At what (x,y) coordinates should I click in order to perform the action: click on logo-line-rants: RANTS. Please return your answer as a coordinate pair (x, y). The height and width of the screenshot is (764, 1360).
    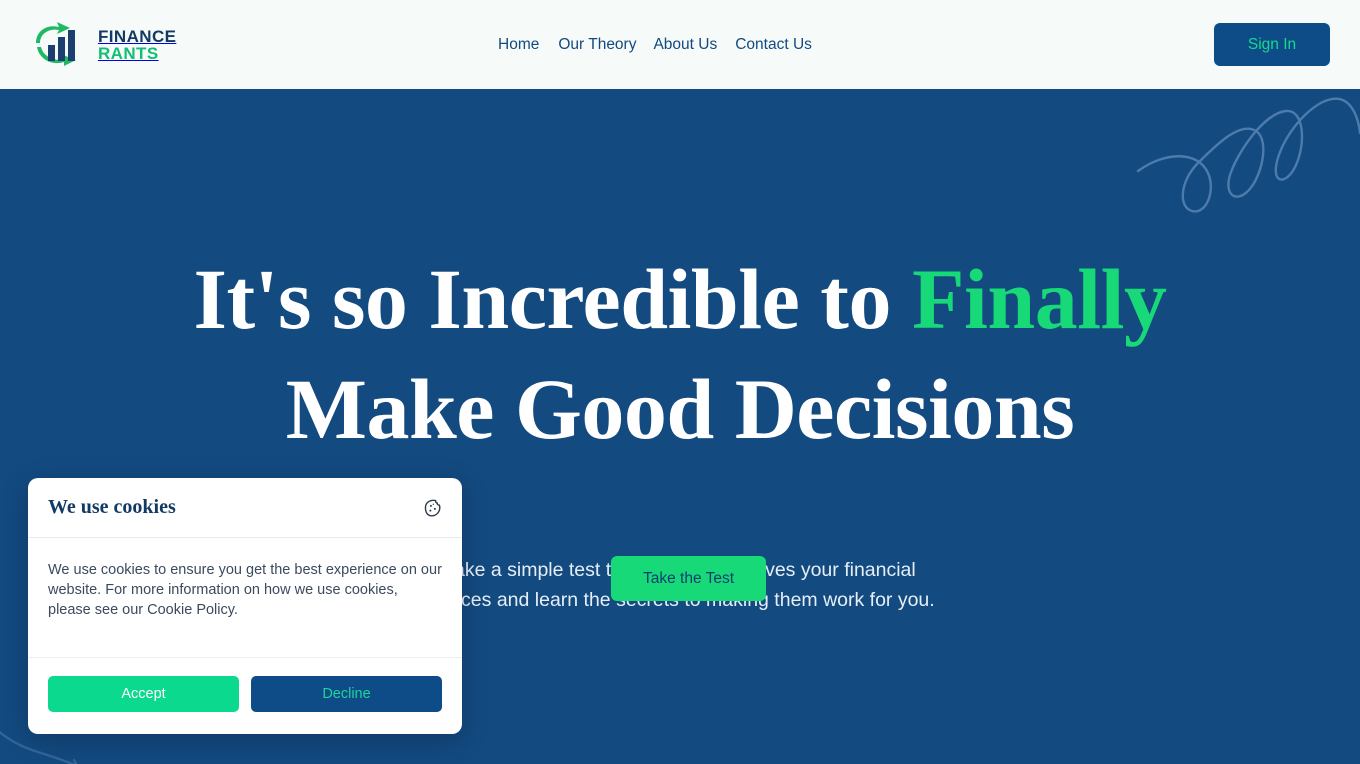
    Looking at the image, I should click on (128, 53).